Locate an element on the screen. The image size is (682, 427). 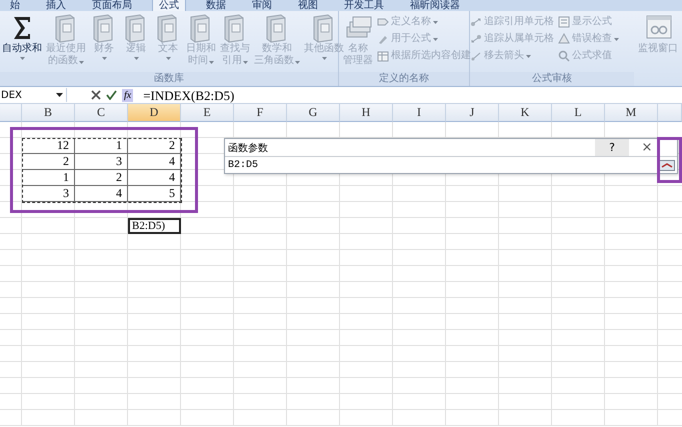
dialog-title: 函数参数 is located at coordinates (248, 148).